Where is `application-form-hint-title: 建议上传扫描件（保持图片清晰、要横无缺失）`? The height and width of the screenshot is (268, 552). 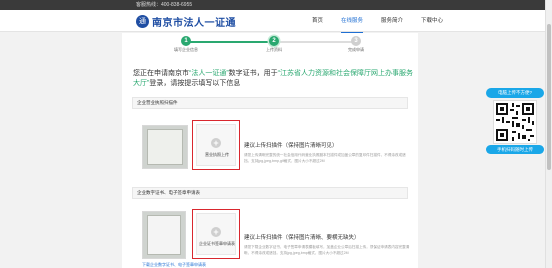 application-form-hint-title: 建议上传扫描件（保持图片清晰、要横无缺失） is located at coordinates (302, 238).